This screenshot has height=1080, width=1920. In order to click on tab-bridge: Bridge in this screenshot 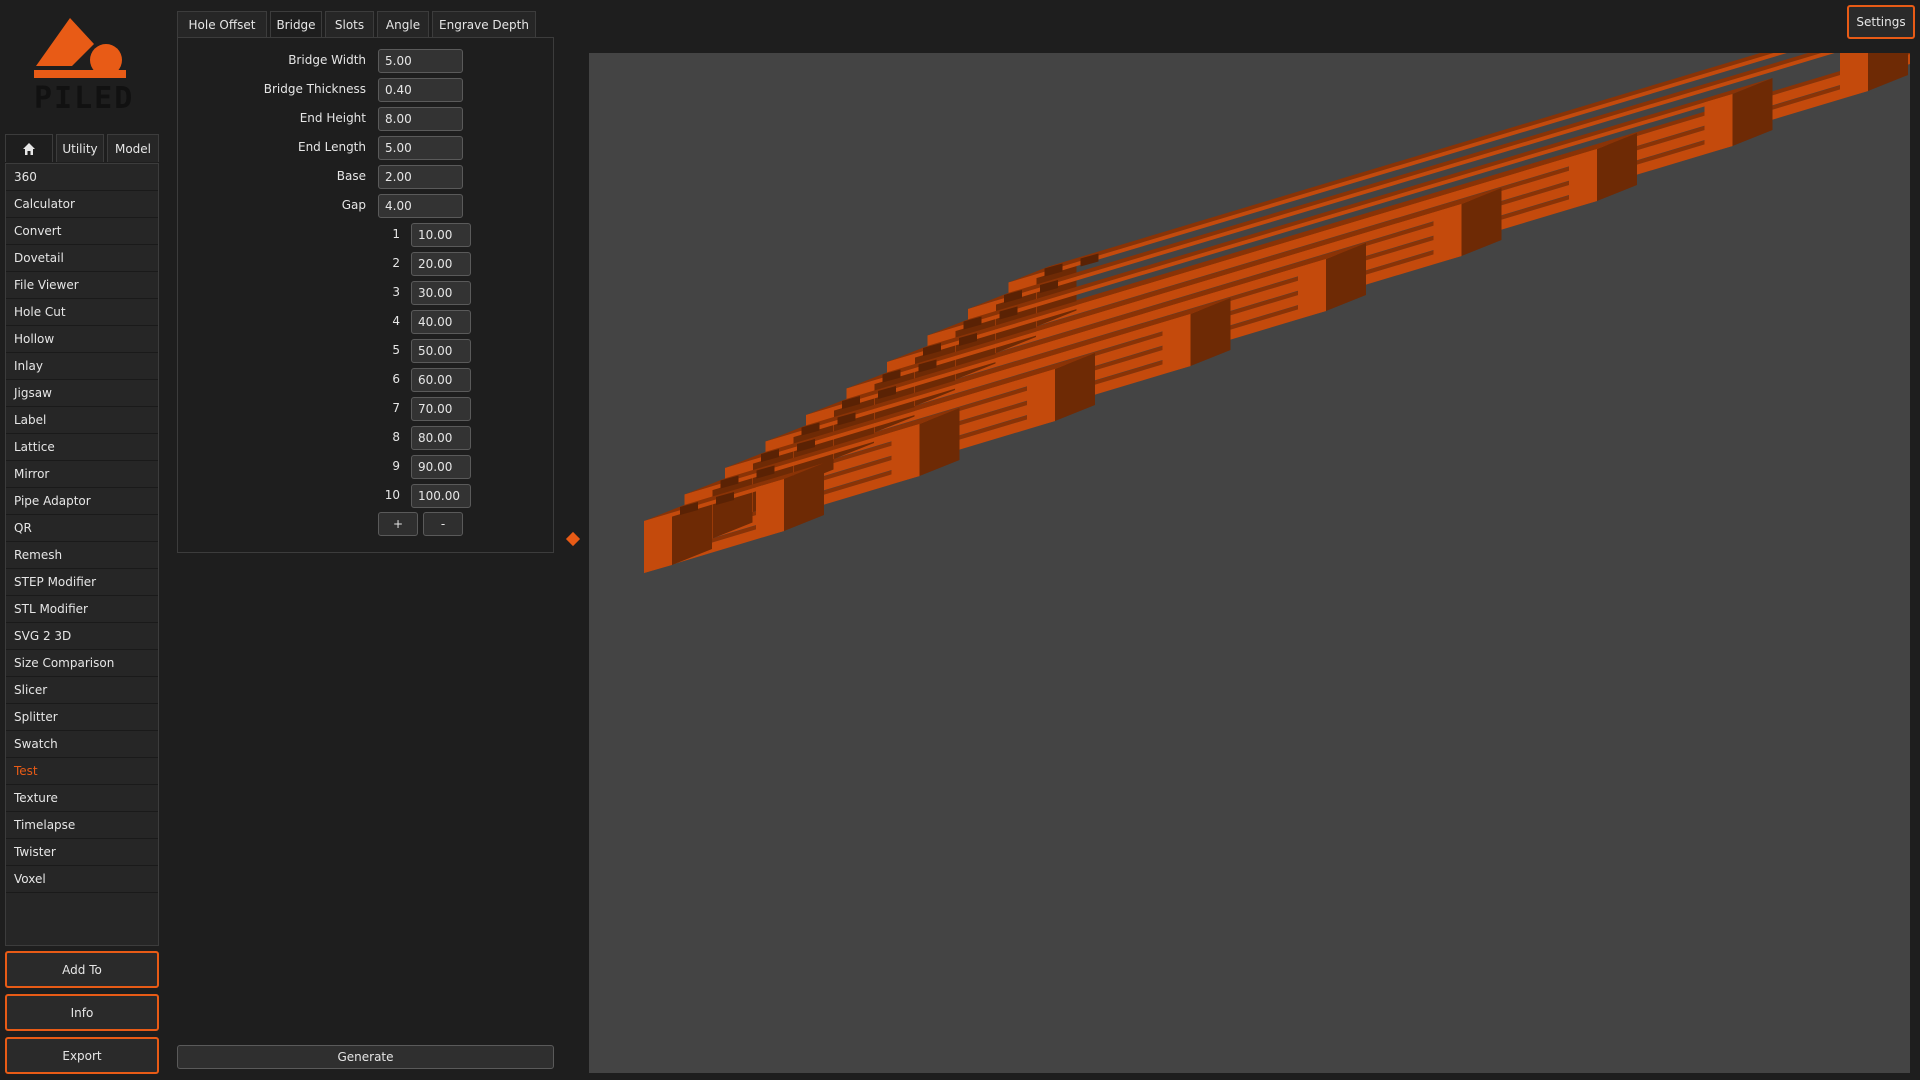, I will do `click(296, 24)`.